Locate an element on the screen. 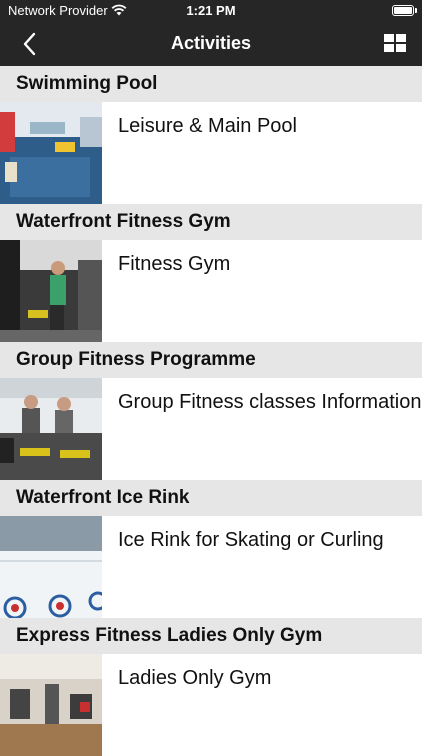  section-header: Waterfront Fitness Gym is located at coordinates (211, 222).